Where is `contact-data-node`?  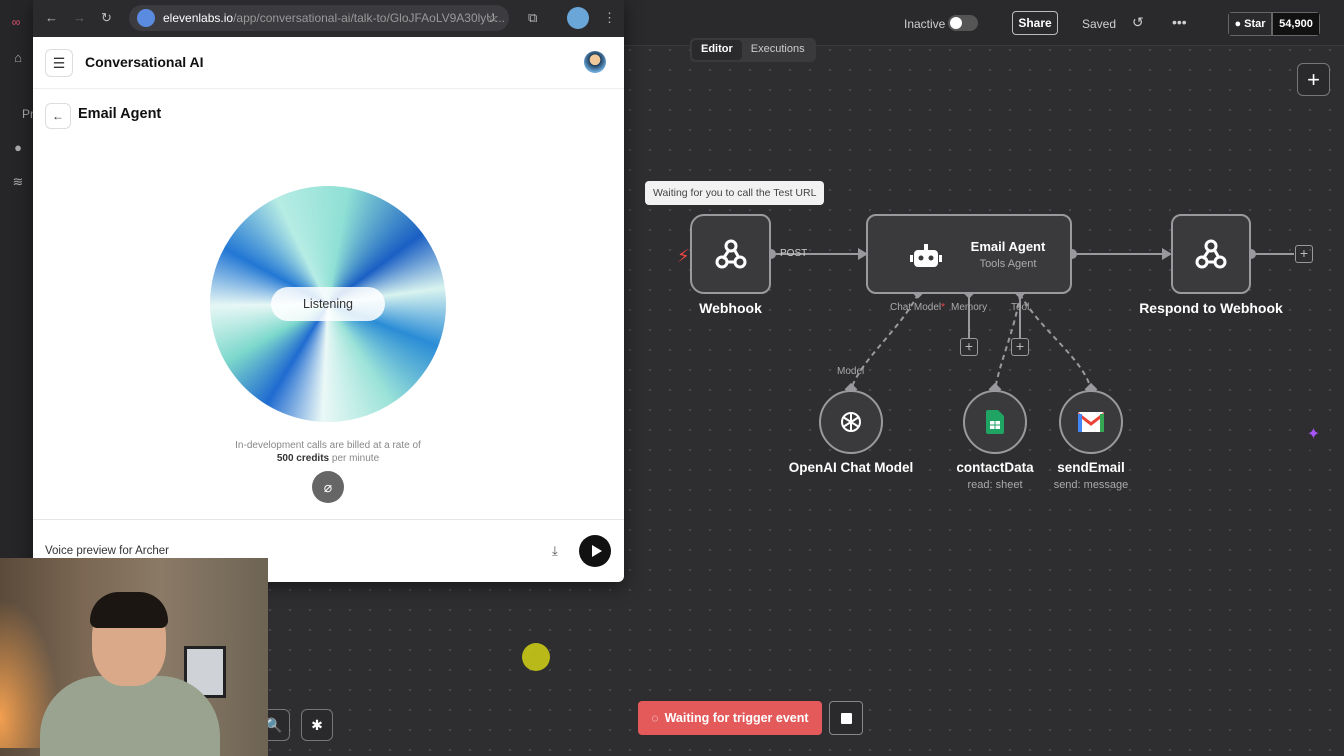
contact-data-node is located at coordinates (995, 422).